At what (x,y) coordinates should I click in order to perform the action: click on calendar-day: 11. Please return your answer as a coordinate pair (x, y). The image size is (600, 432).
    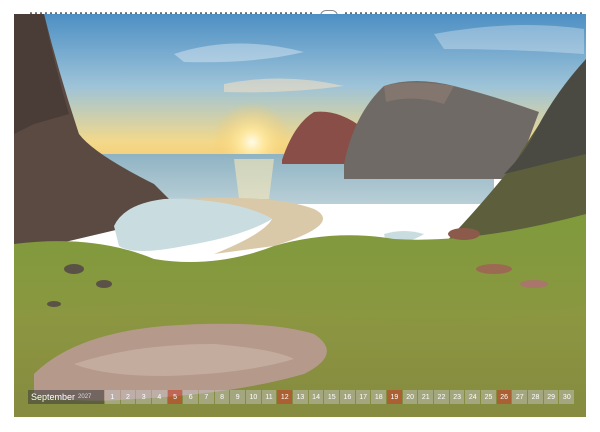
    Looking at the image, I should click on (269, 397).